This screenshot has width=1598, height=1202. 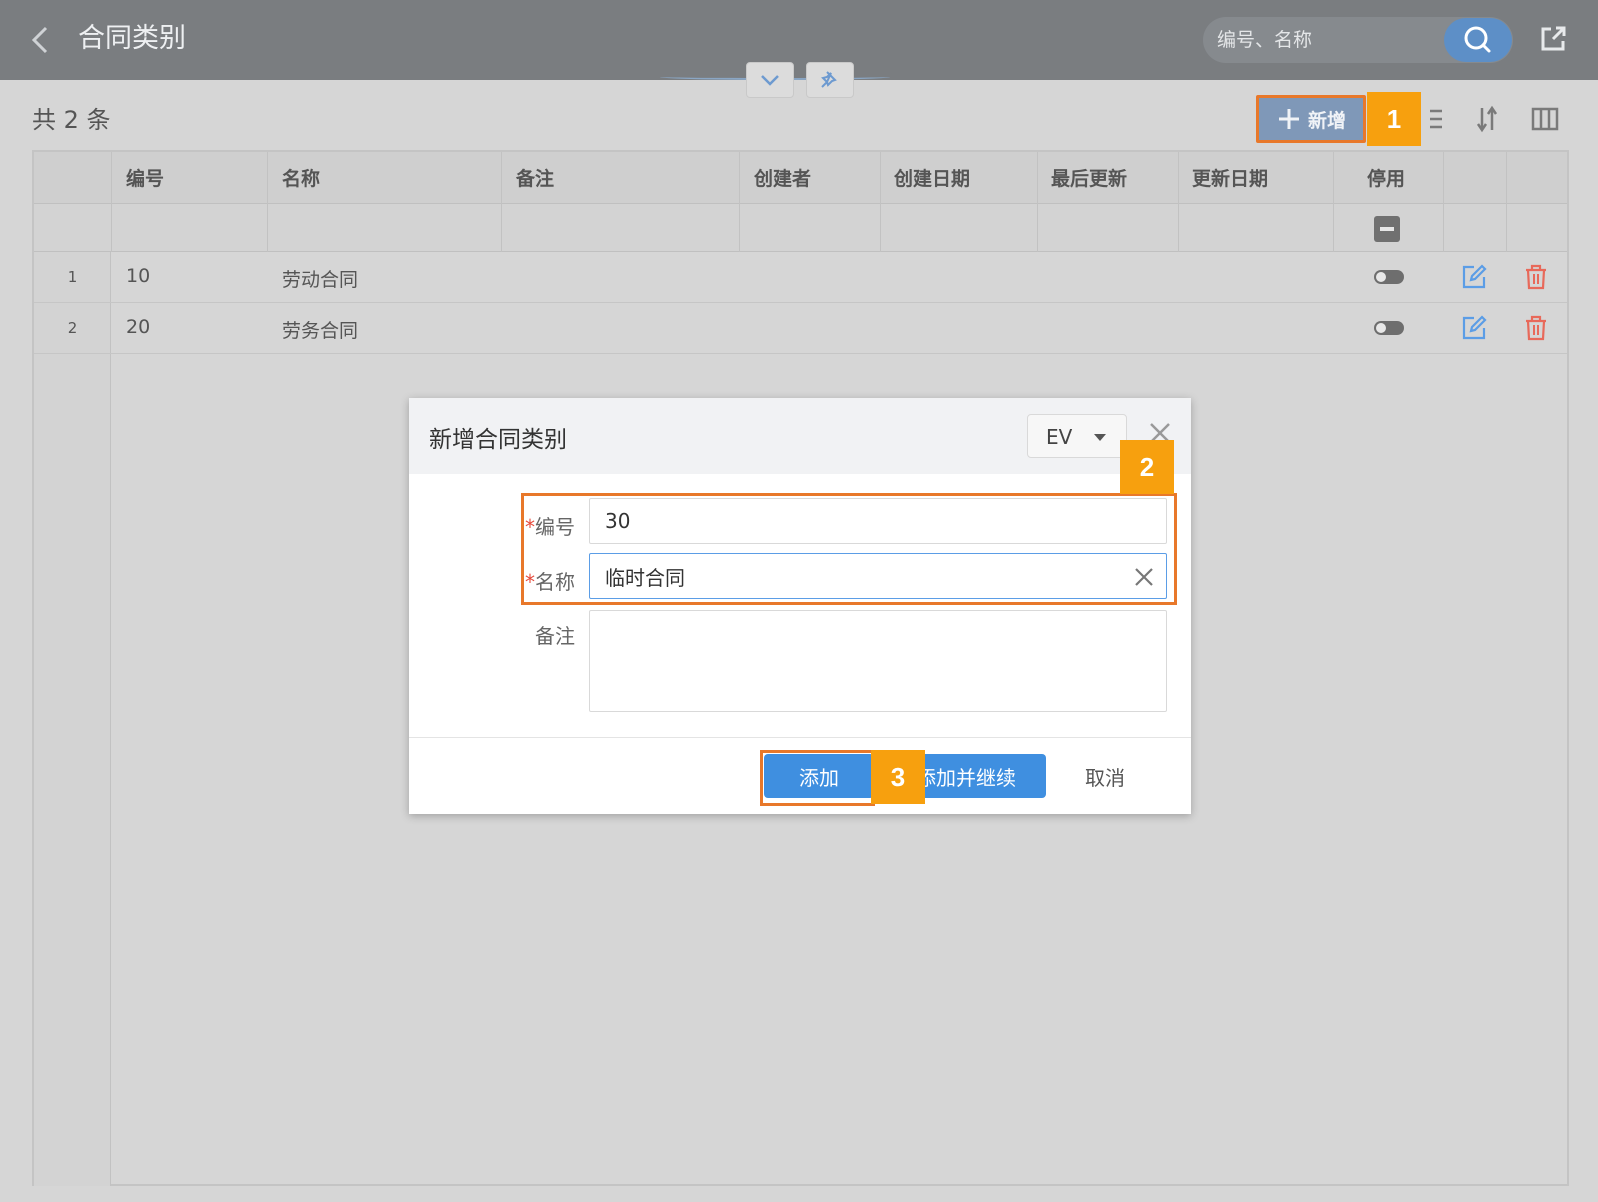 What do you see at coordinates (800, 277) in the screenshot?
I see `table-row: 1 10 劳动合同` at bounding box center [800, 277].